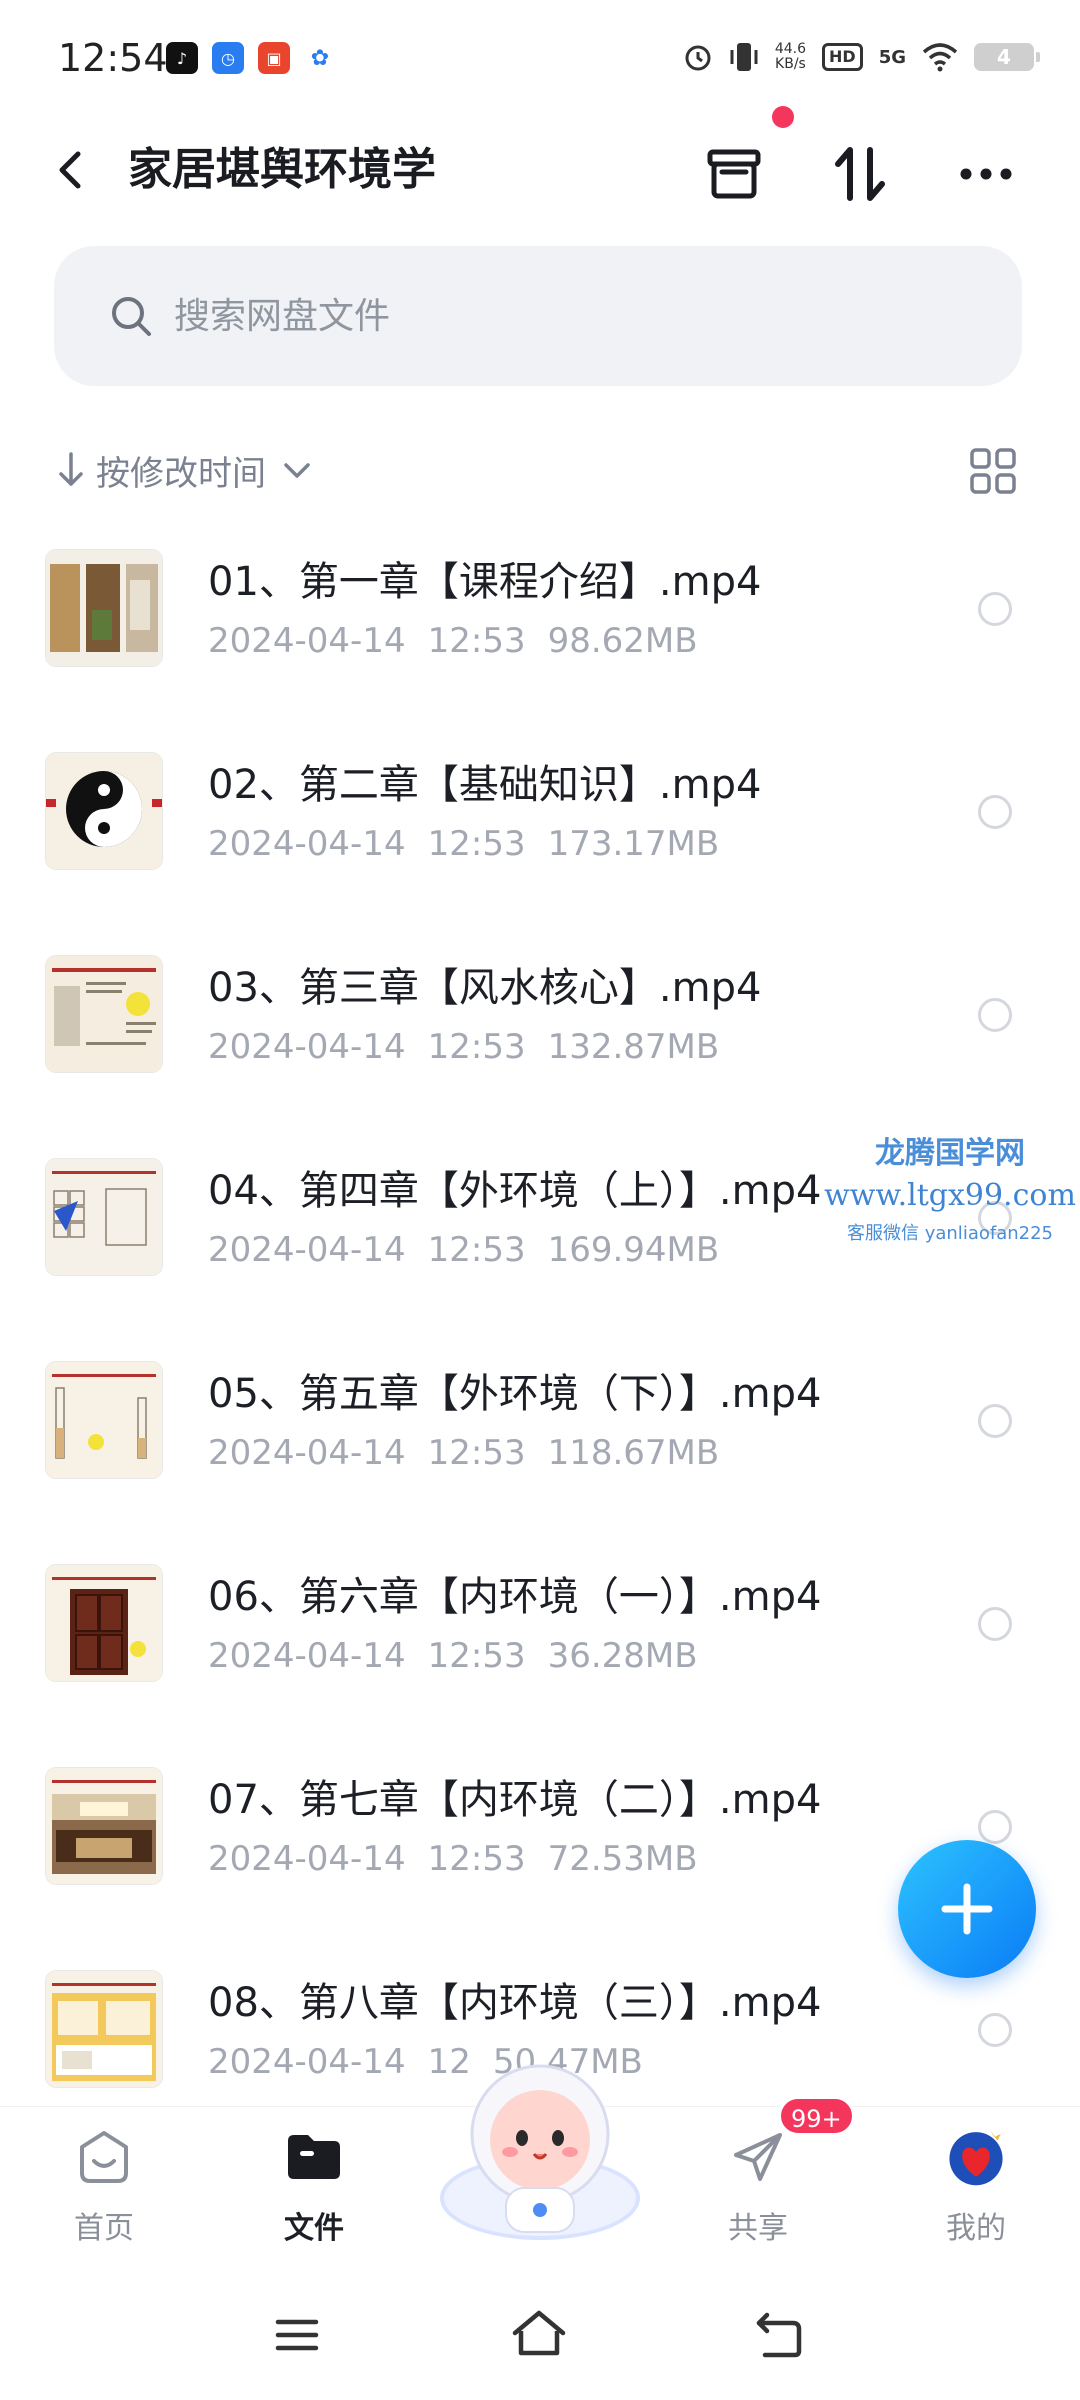 This screenshot has width=1080, height=2400. I want to click on file-size: 36.28MB, so click(622, 1656).